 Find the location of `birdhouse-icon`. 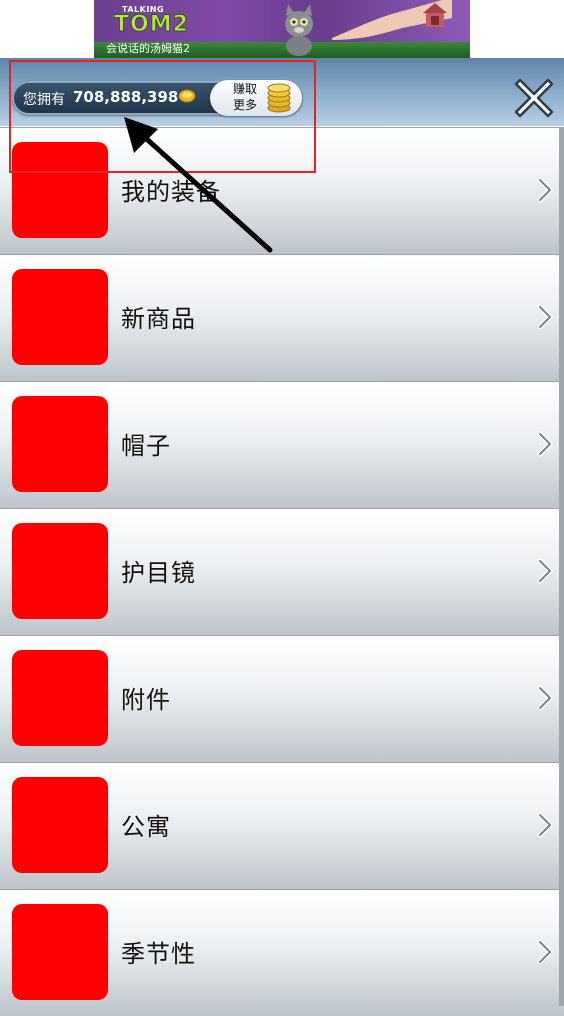

birdhouse-icon is located at coordinates (435, 15).